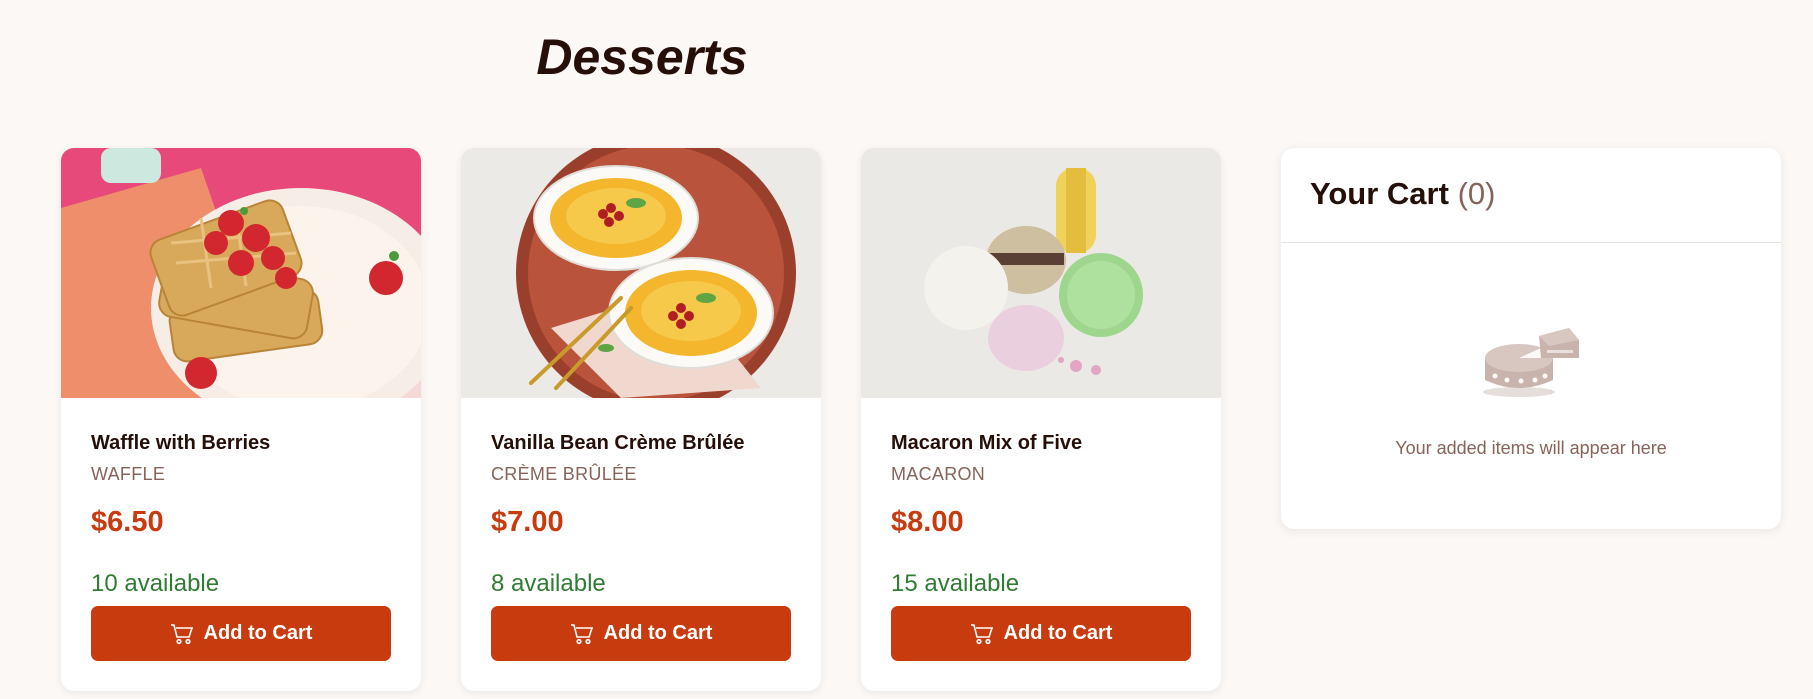 The image size is (1813, 699). I want to click on product-image-macarons, so click(1041, 273).